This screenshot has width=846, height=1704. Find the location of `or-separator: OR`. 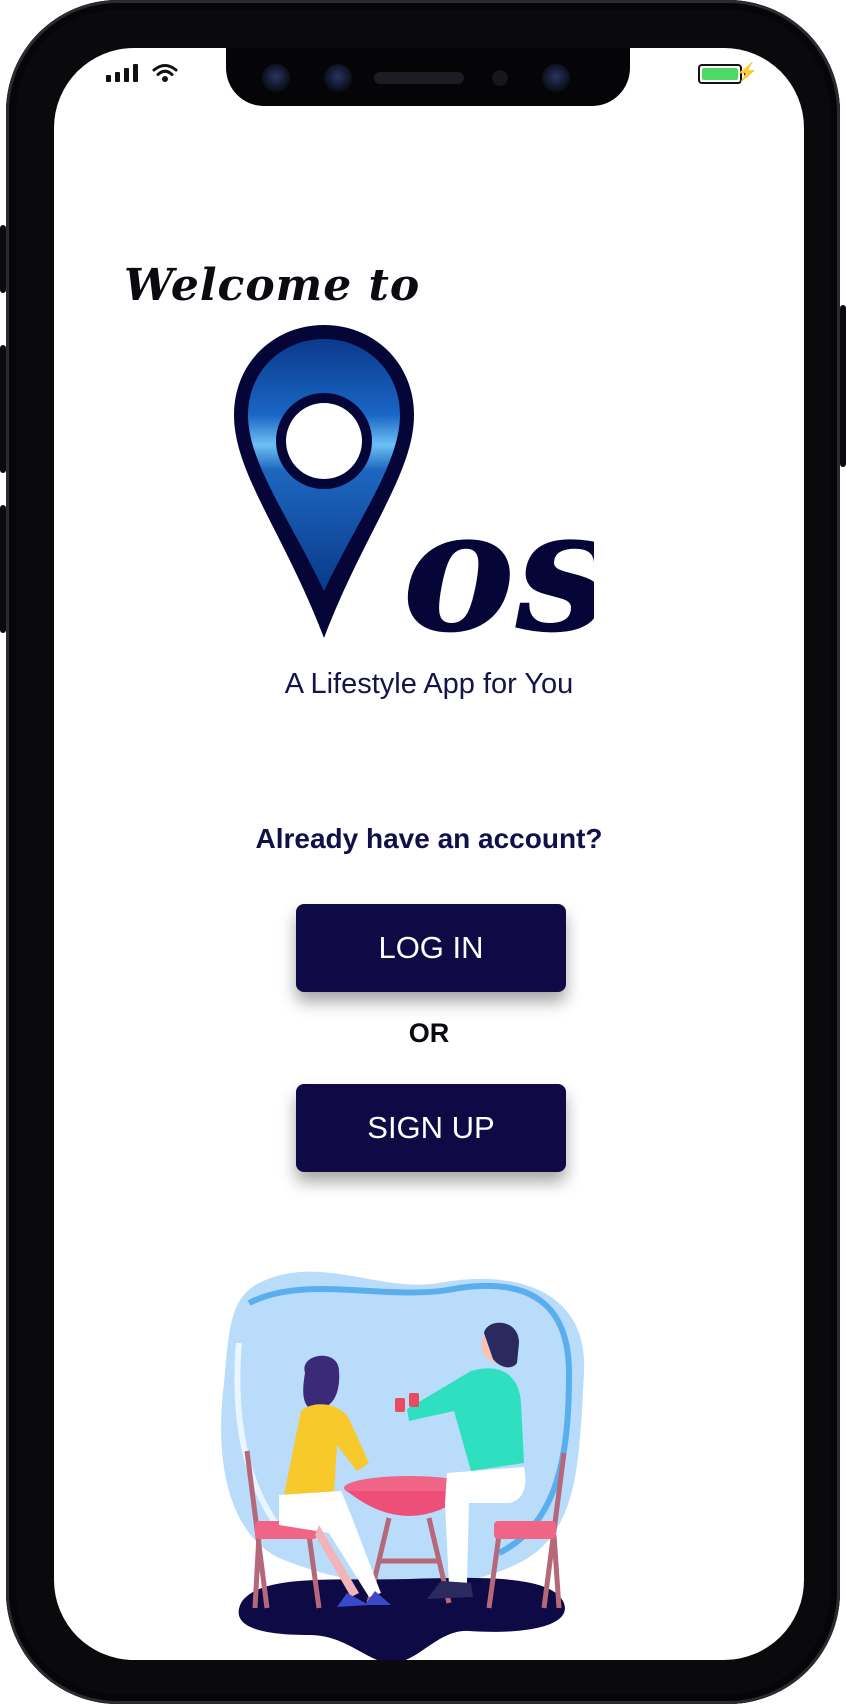

or-separator: OR is located at coordinates (429, 1033).